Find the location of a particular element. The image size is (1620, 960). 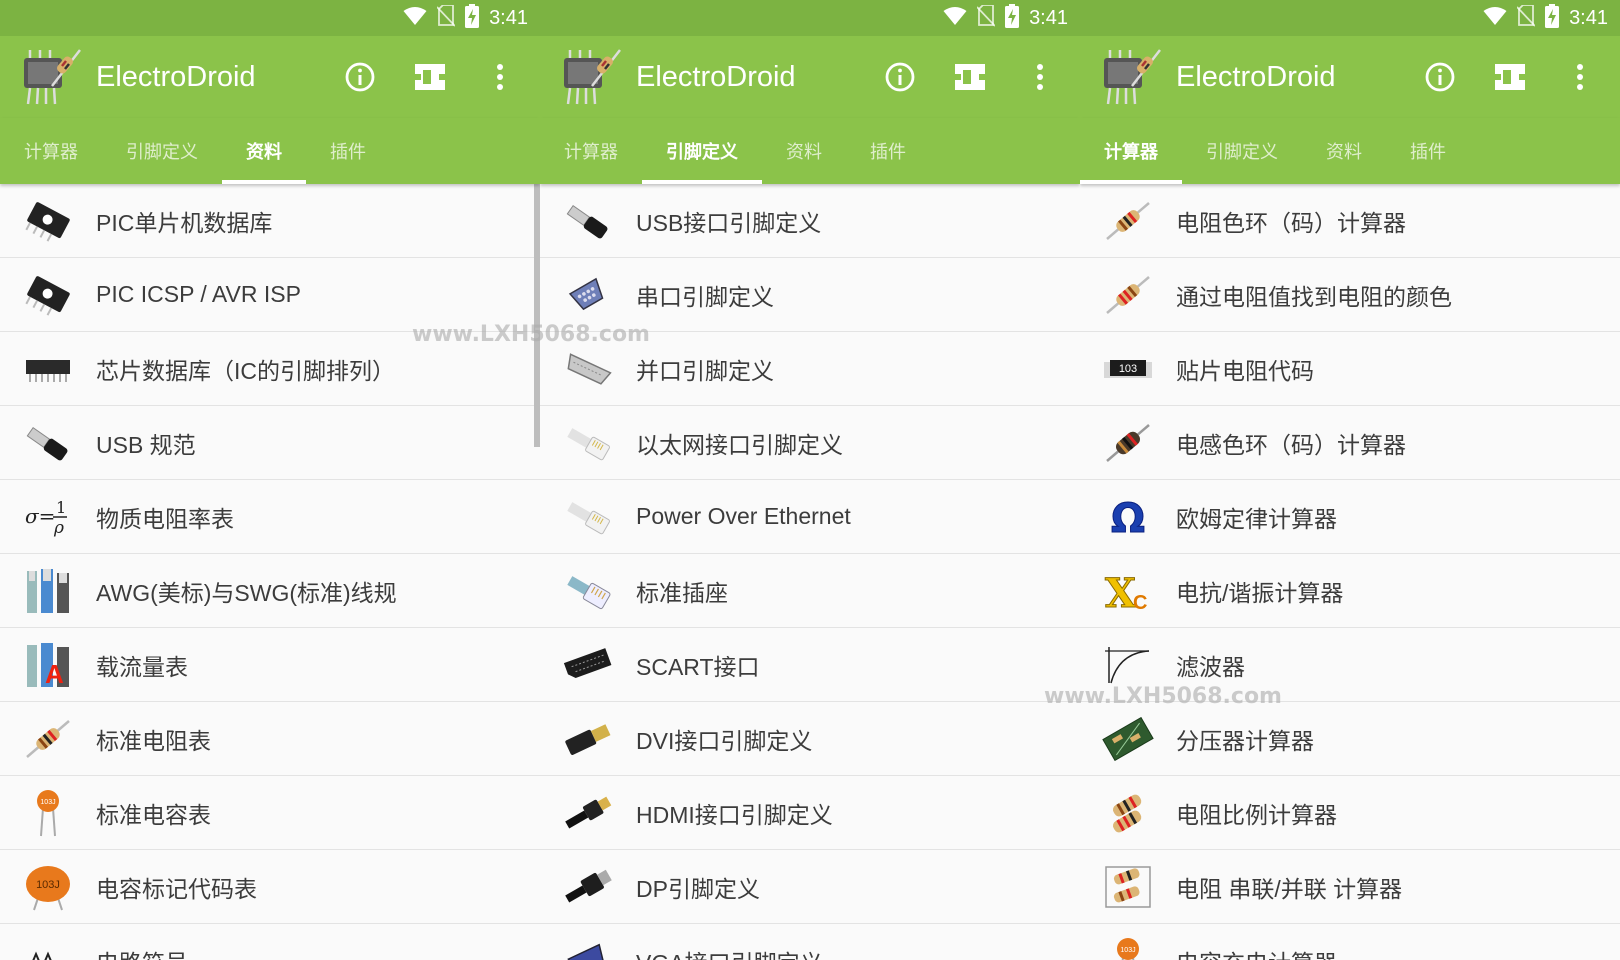

list-item: 标准电阻表 is located at coordinates (270, 739).